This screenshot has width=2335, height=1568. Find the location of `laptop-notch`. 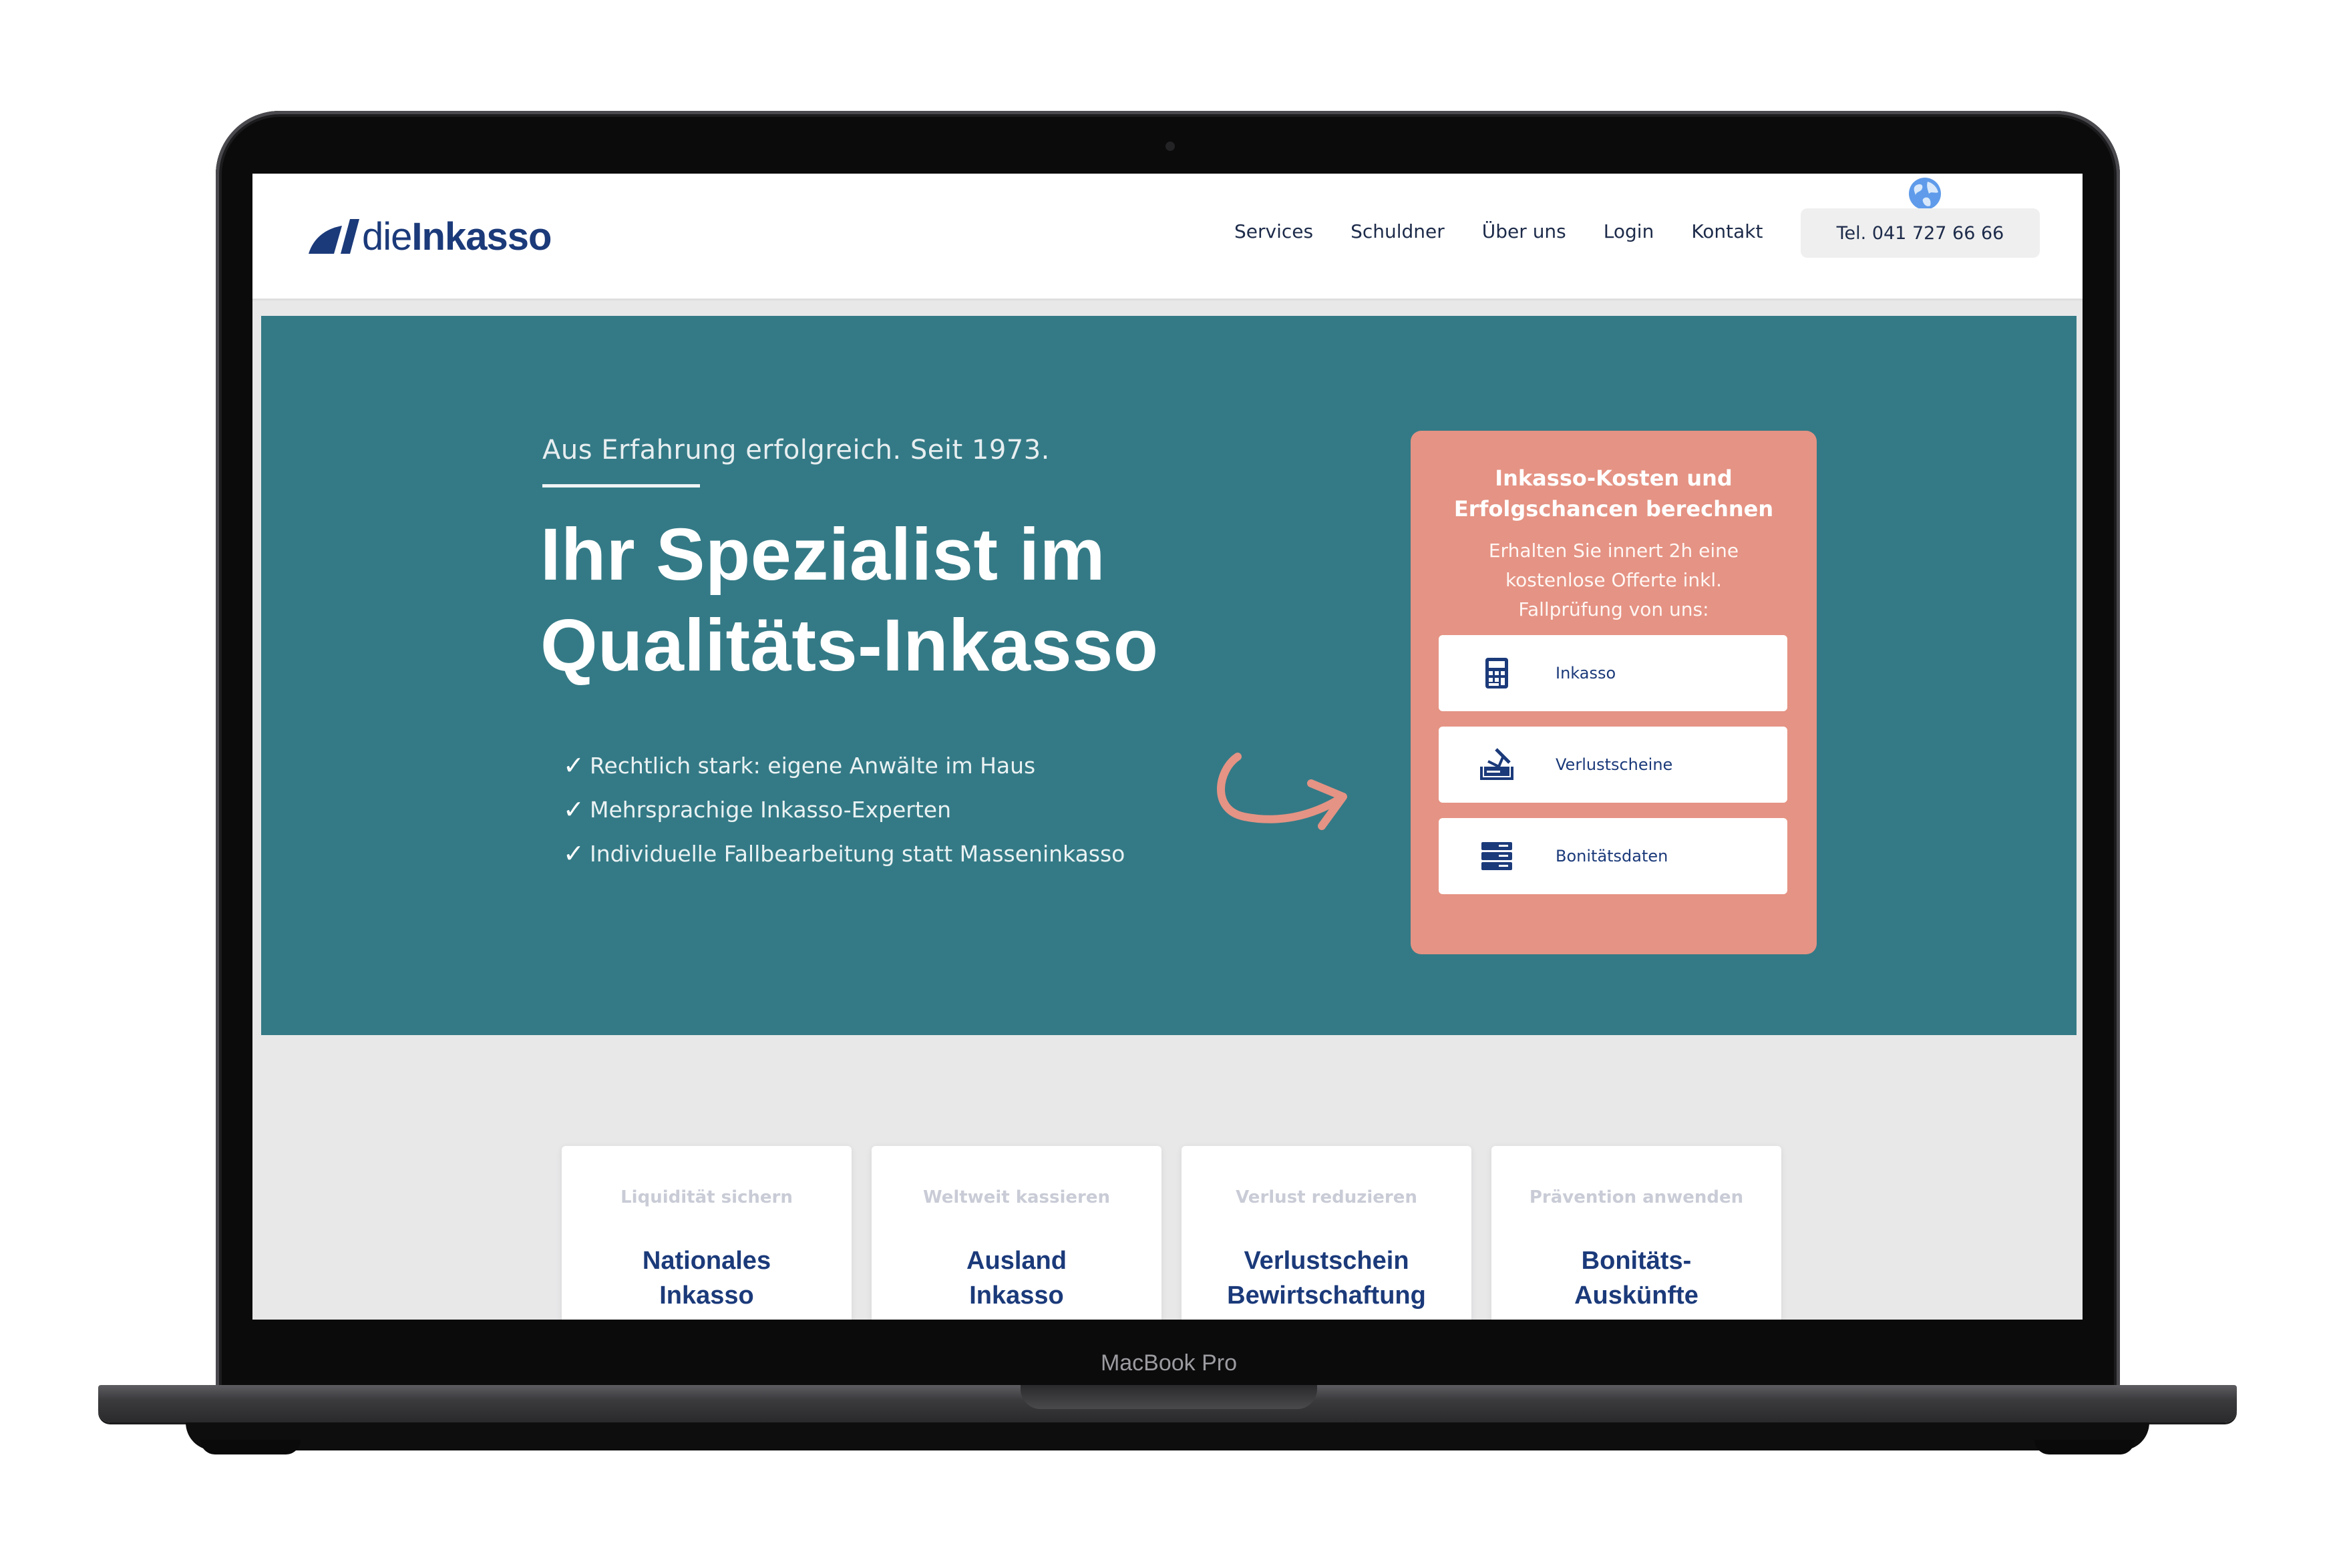

laptop-notch is located at coordinates (1169, 1397).